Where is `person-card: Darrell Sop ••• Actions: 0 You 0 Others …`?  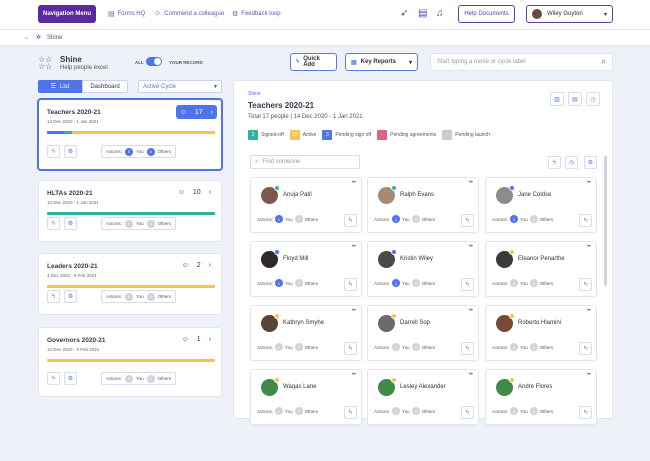
person-card: Darrell Sop ••• Actions: 0 You 0 Others … is located at coordinates (423, 333).